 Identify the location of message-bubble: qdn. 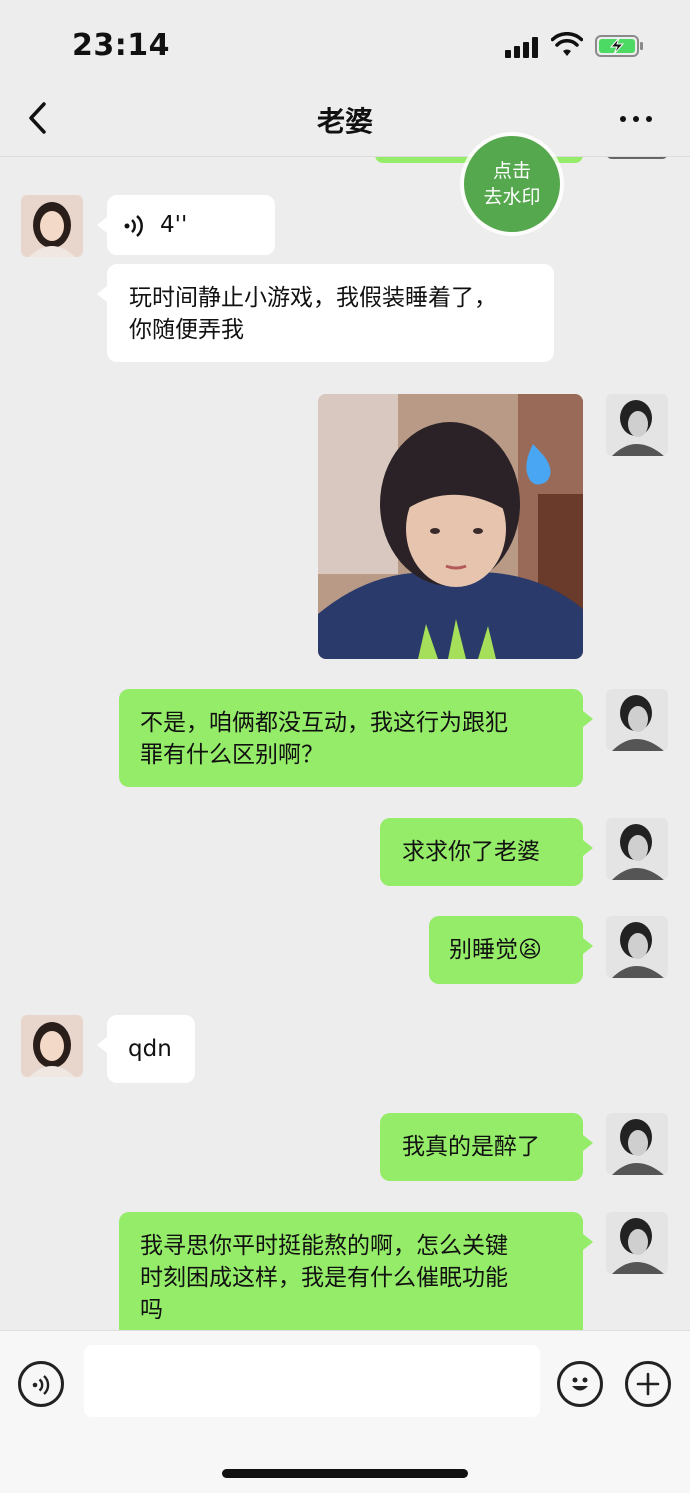
(146, 1049).